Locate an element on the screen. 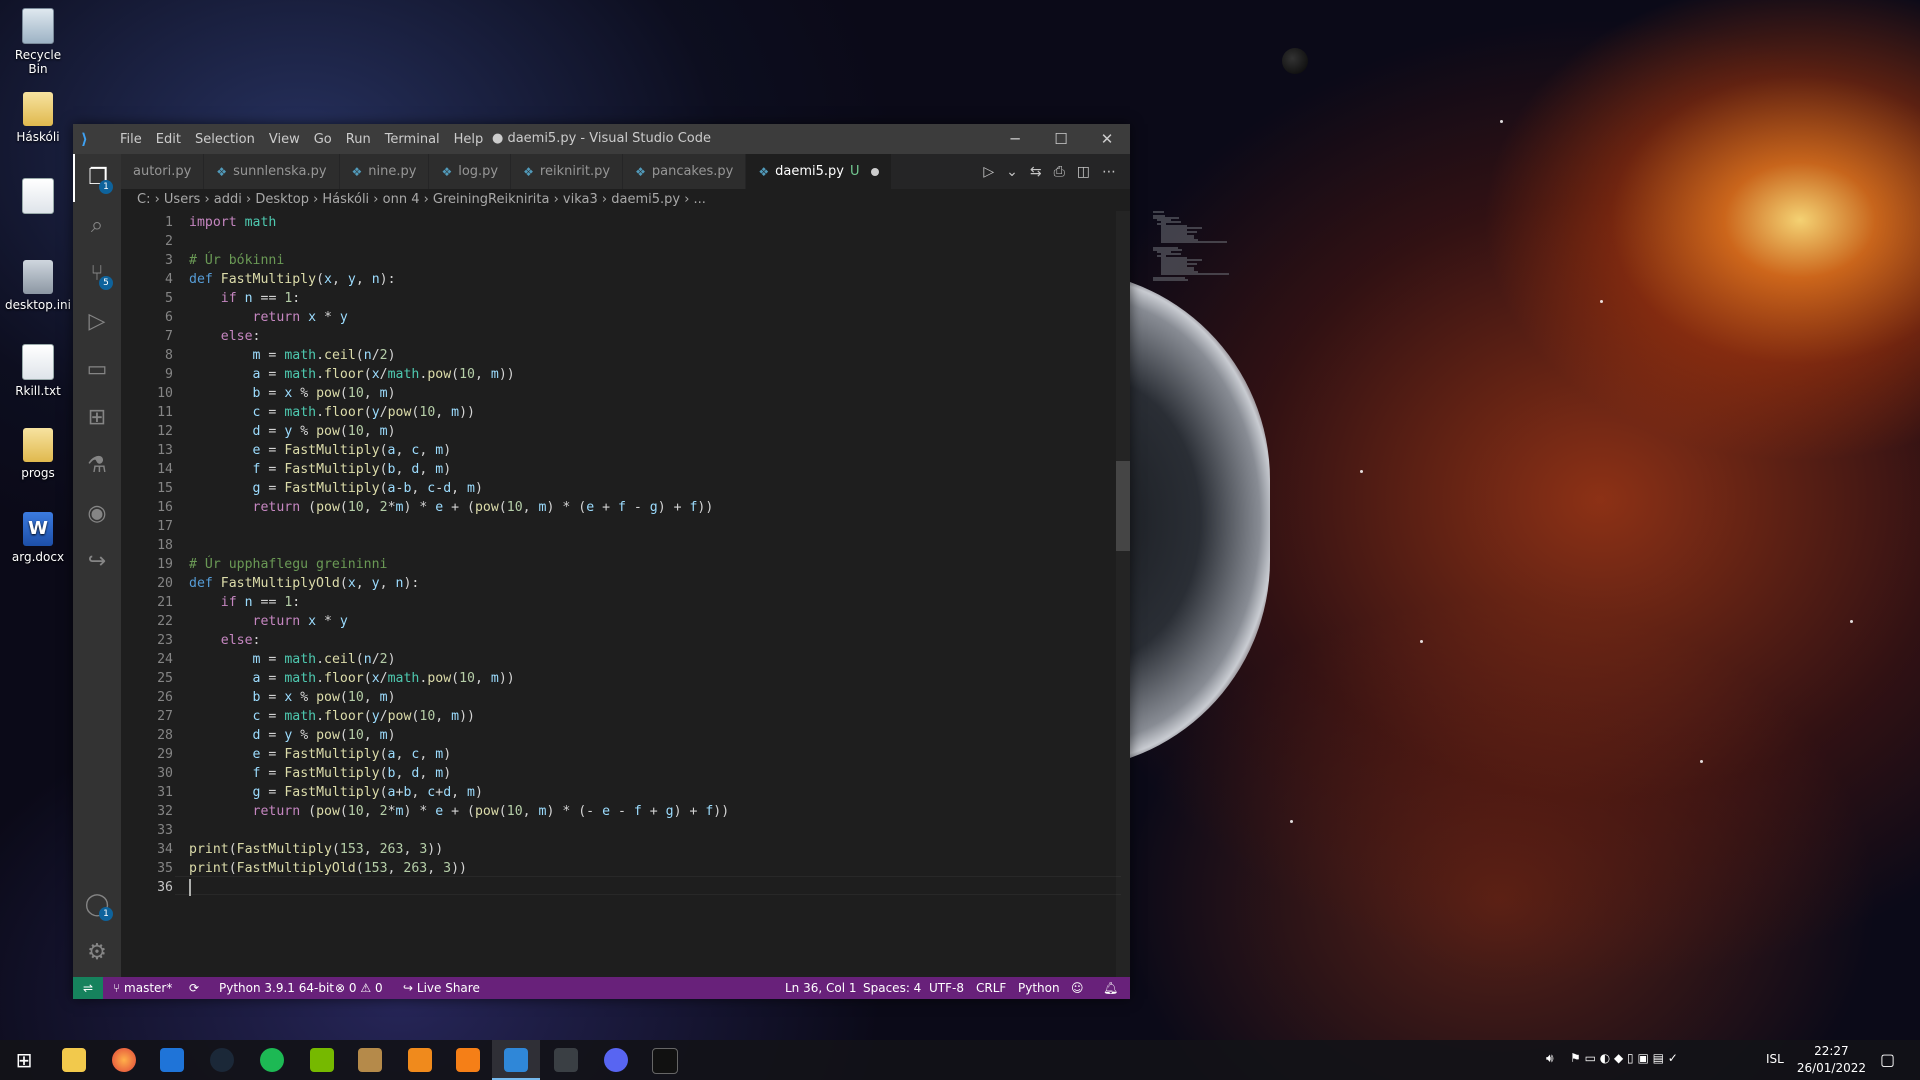 The width and height of the screenshot is (1920, 1080). desktop-icon-haskoli: Háskóli is located at coordinates (38, 118).